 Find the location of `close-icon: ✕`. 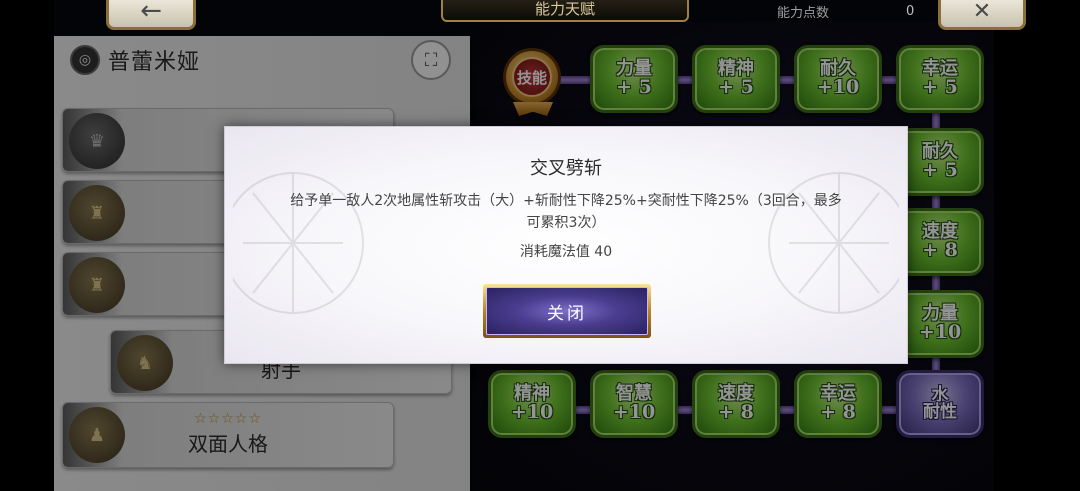

close-icon: ✕ is located at coordinates (982, 12).